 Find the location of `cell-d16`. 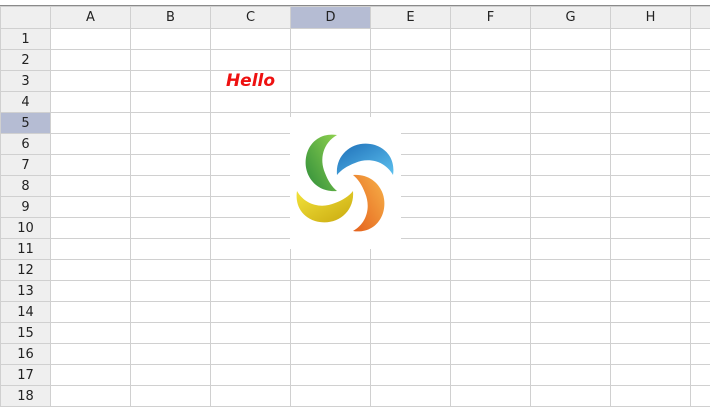

cell-d16 is located at coordinates (330, 354).